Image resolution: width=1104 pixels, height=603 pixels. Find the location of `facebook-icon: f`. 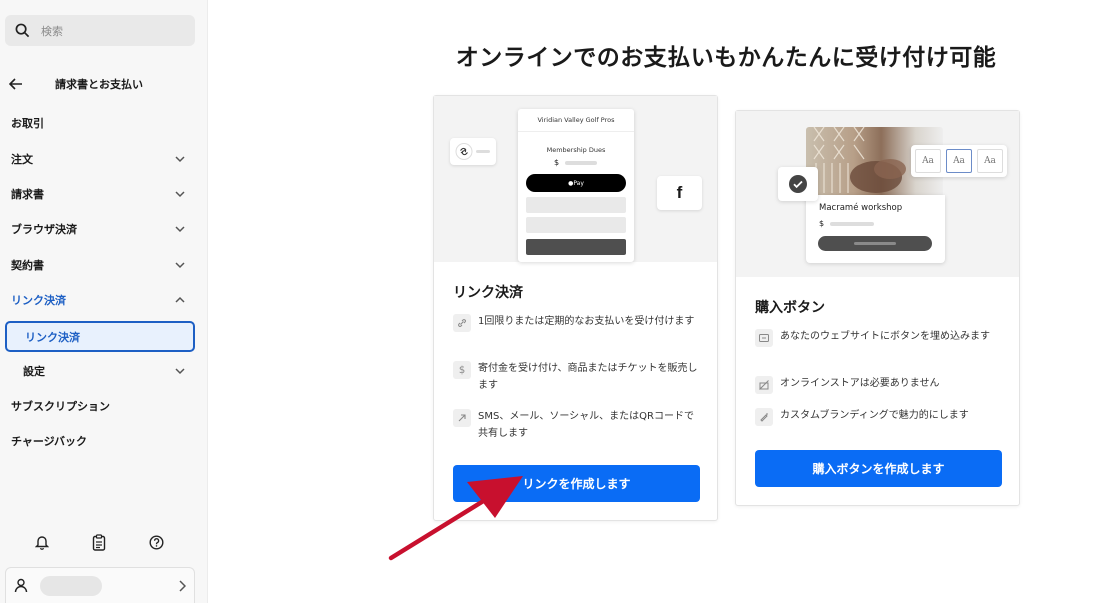

facebook-icon: f is located at coordinates (679, 192).